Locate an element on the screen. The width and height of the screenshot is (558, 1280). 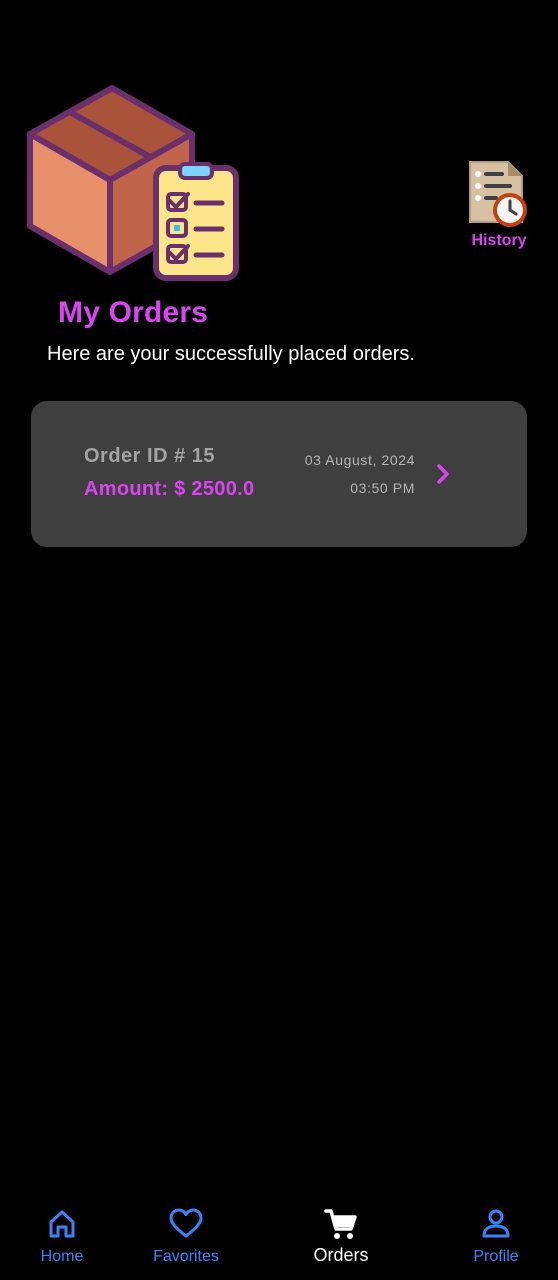
history-document-icon is located at coordinates (498, 194).